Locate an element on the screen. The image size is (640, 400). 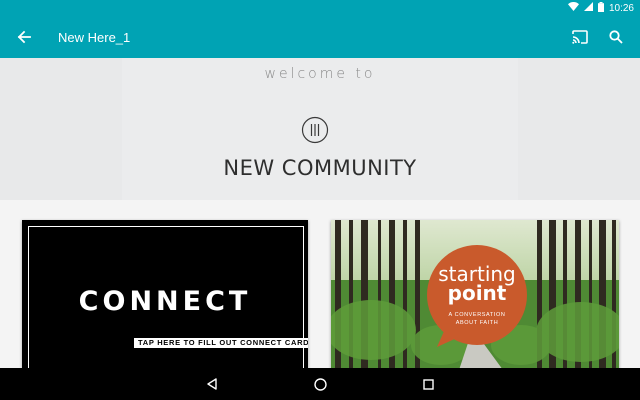
back-triangle-icon is located at coordinates (212, 384).